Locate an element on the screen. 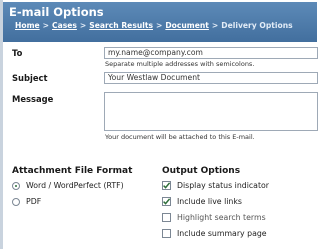 This screenshot has height=249, width=320. to-label: To is located at coordinates (17, 53).